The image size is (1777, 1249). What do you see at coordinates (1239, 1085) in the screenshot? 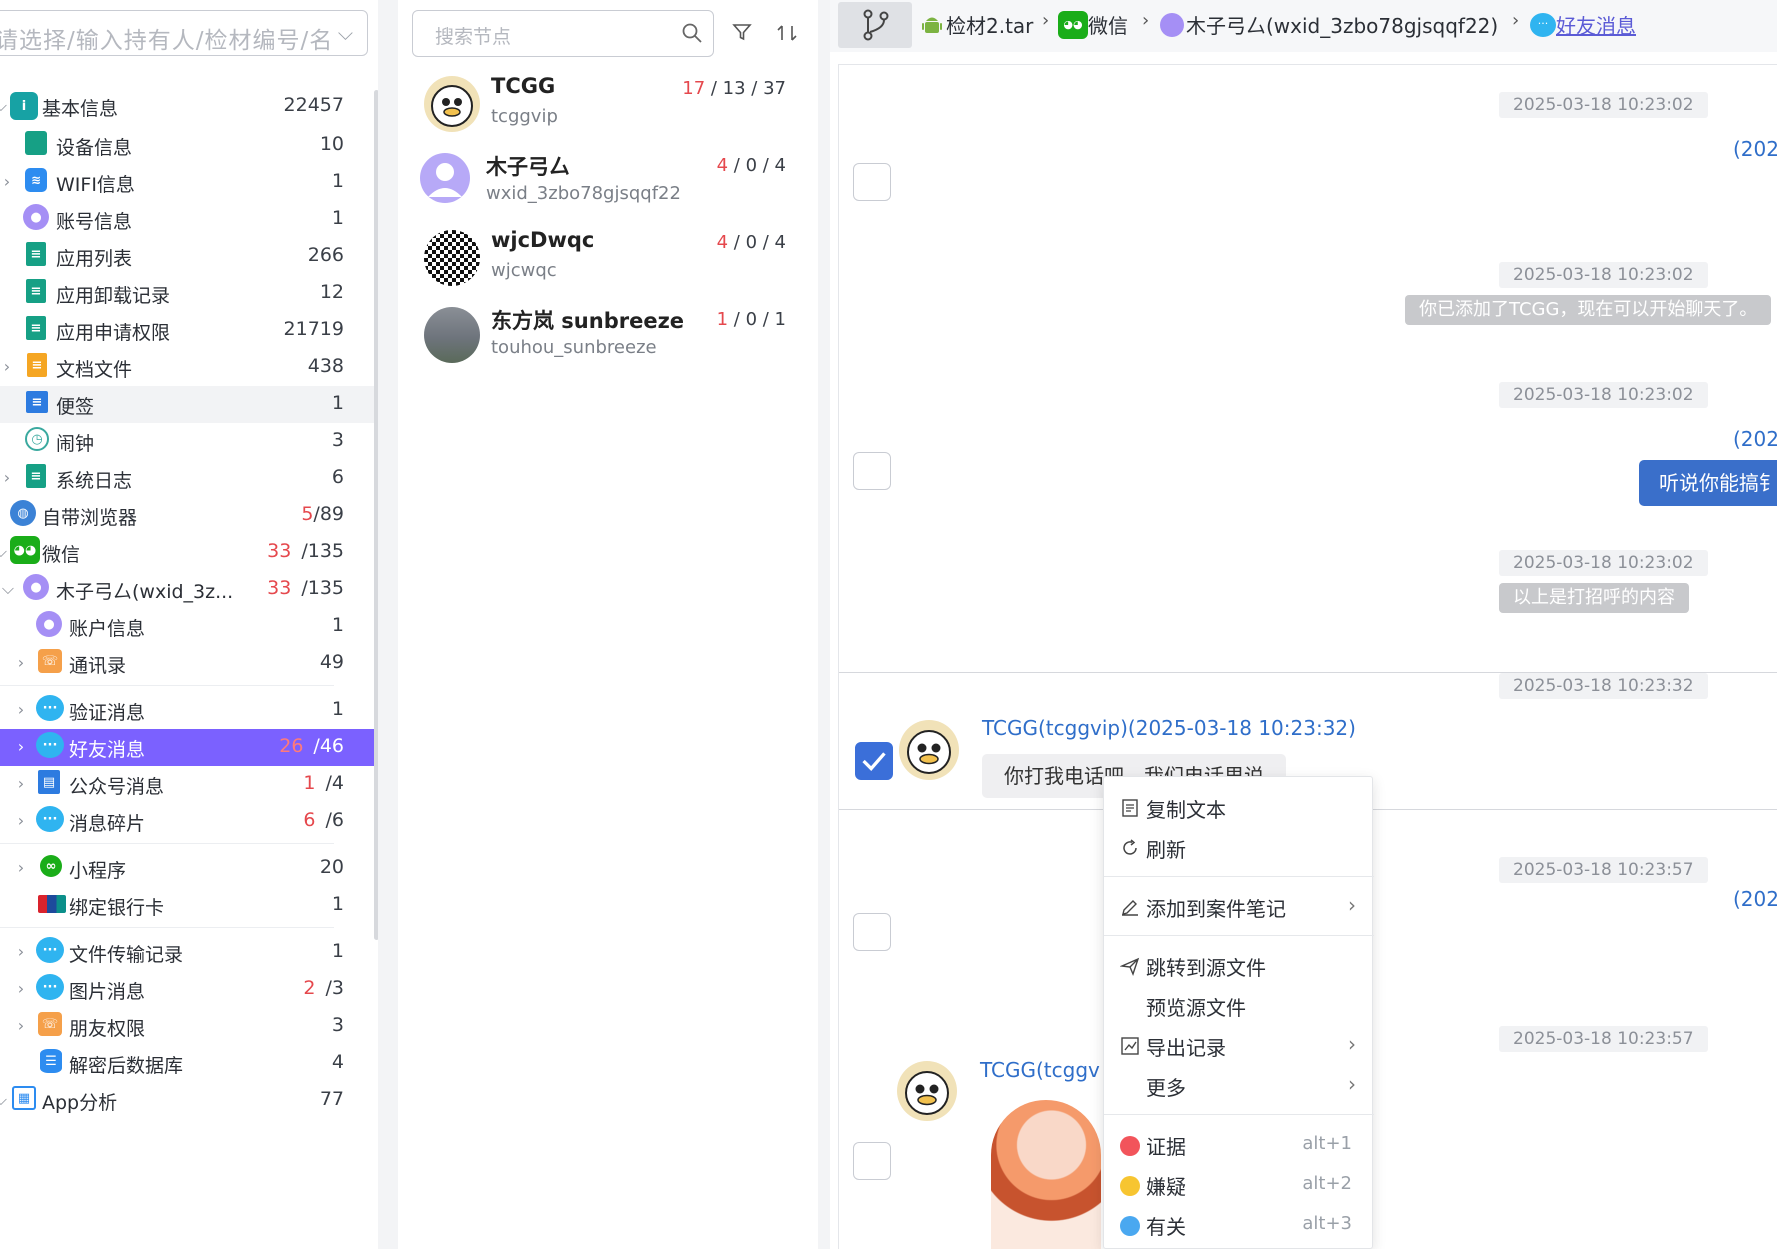
I see `menu-item-more: 更多 ›` at bounding box center [1239, 1085].